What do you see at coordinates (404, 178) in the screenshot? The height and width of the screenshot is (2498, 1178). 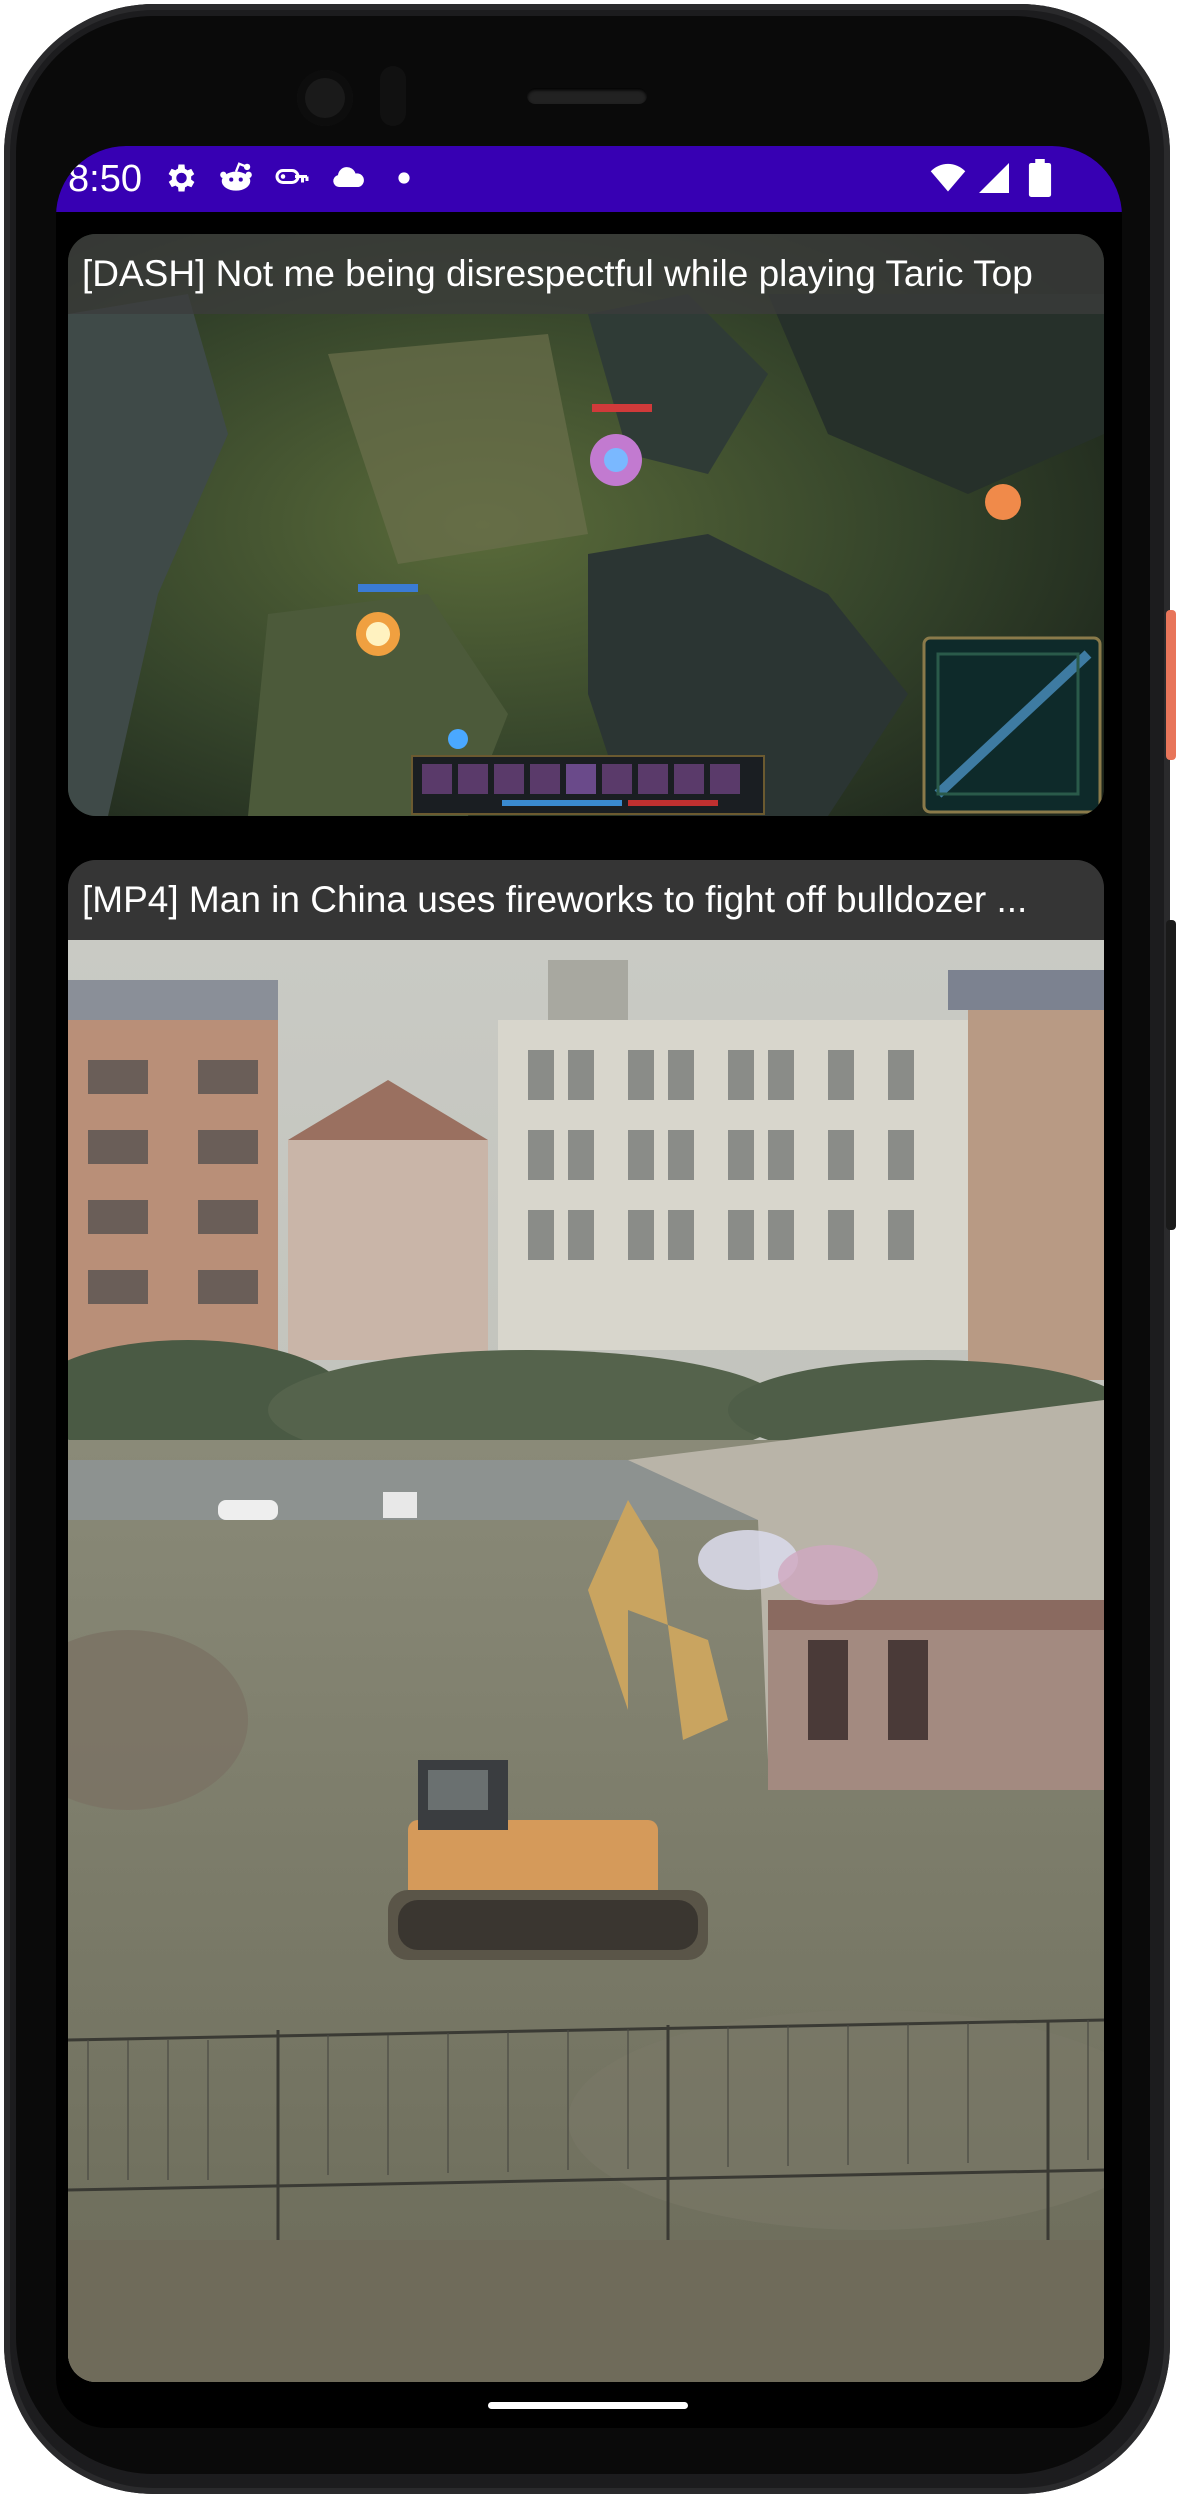 I see `dot-icon` at bounding box center [404, 178].